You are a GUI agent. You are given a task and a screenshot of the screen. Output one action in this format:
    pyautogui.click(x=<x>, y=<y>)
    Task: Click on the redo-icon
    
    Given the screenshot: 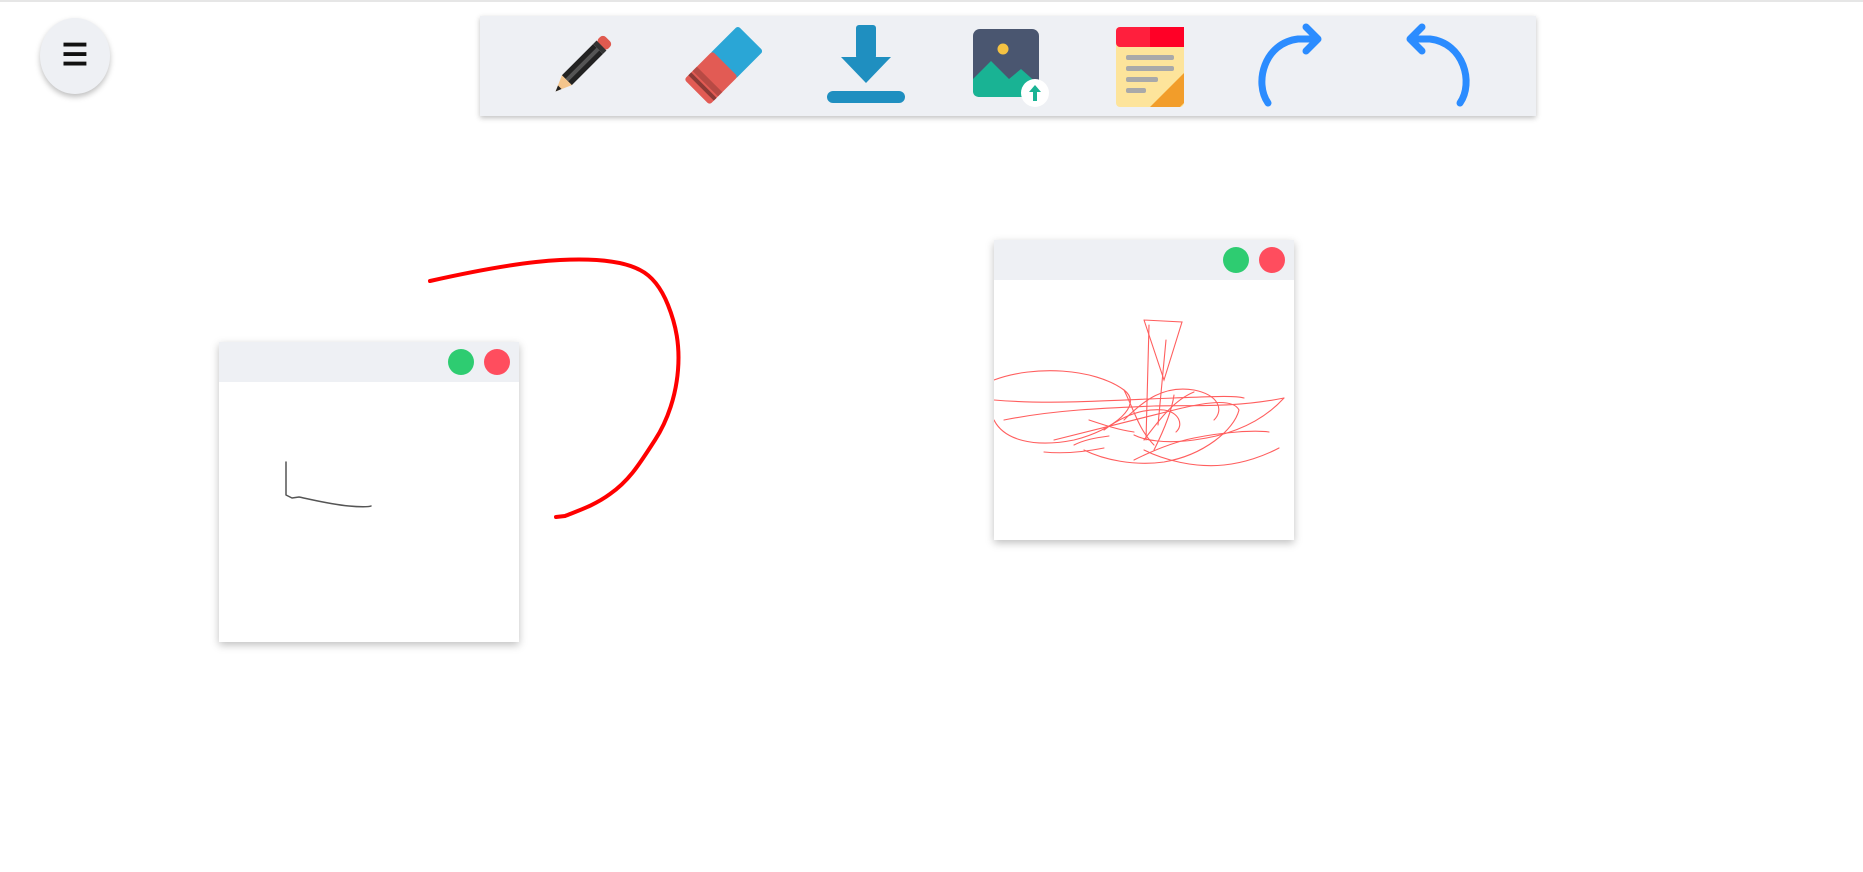 What is the action you would take?
    pyautogui.click(x=1289, y=65)
    